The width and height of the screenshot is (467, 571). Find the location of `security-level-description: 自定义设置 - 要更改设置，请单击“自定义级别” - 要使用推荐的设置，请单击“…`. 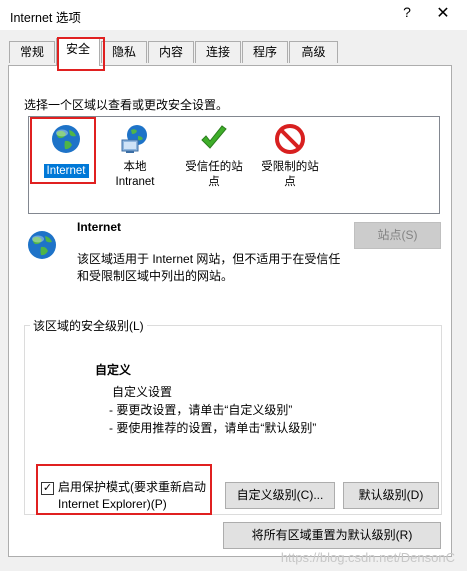

security-level-description: 自定义设置 - 要更改设置，请单击“自定义级别” - 要使用推荐的设置，请单击“… is located at coordinates (213, 410).